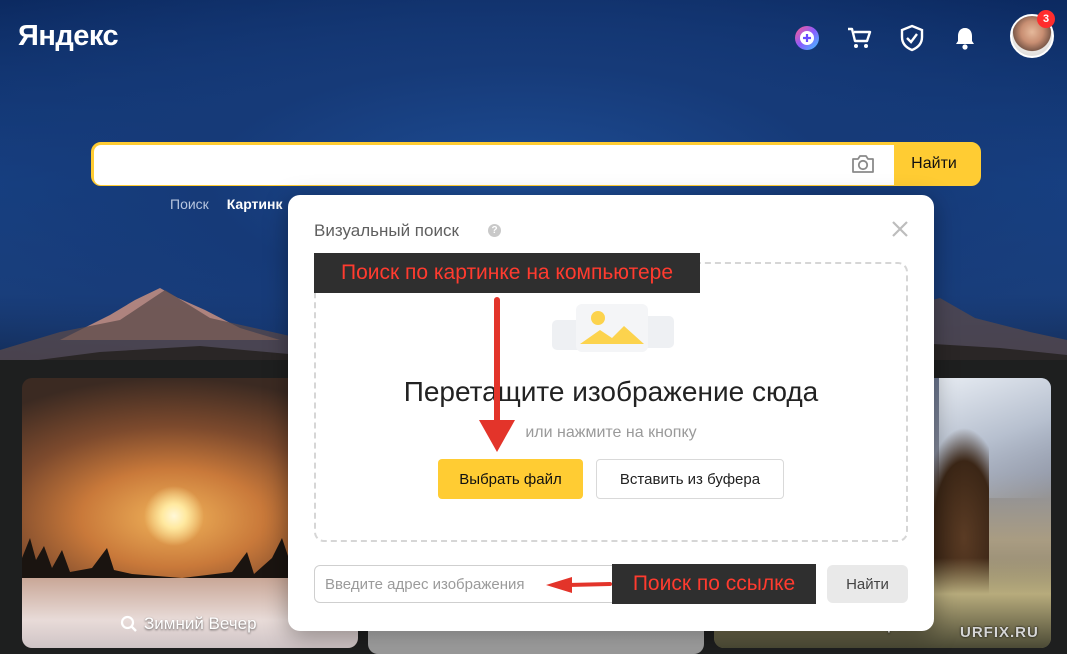 The image size is (1067, 654). I want to click on close-icon, so click(900, 229).